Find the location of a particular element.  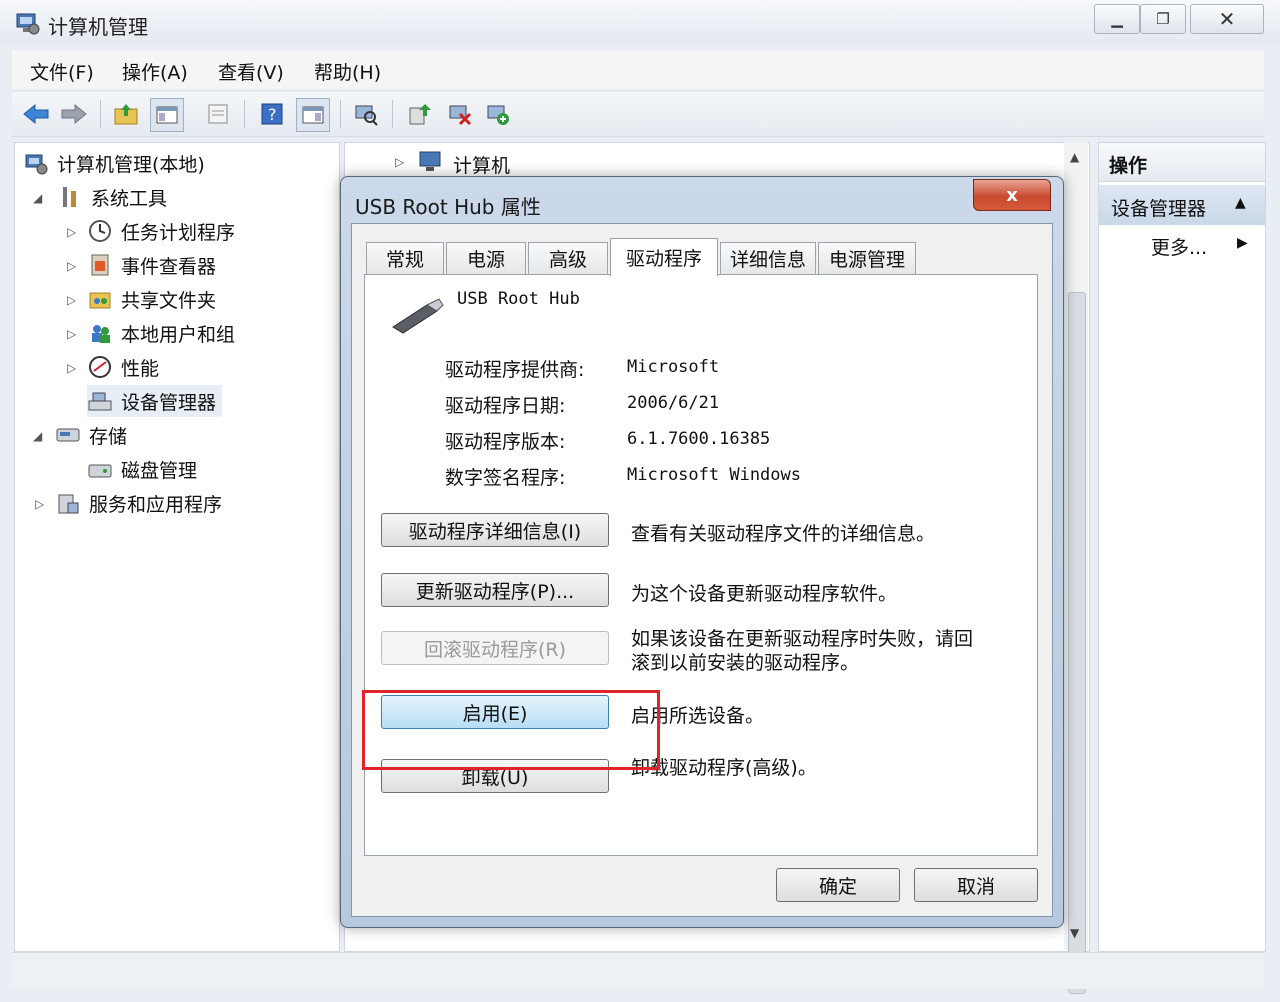

storage-icon is located at coordinates (68, 435).